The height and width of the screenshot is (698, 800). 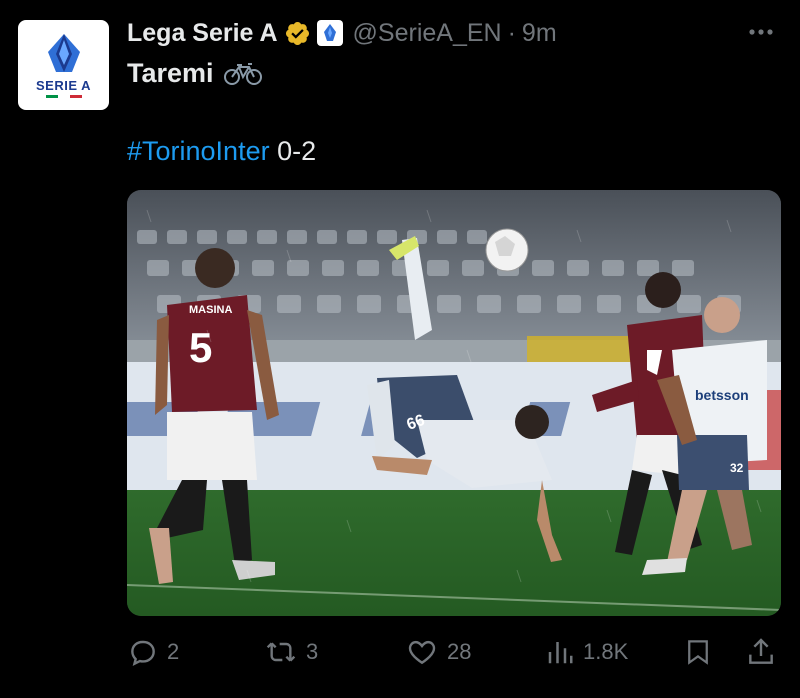 I want to click on bookmark-icon, so click(x=698, y=652).